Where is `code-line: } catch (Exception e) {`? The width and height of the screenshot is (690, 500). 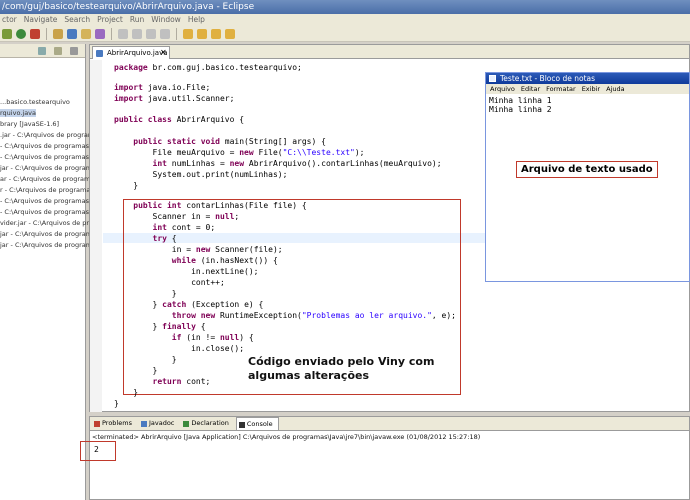 code-line: } catch (Exception e) { is located at coordinates (189, 304).